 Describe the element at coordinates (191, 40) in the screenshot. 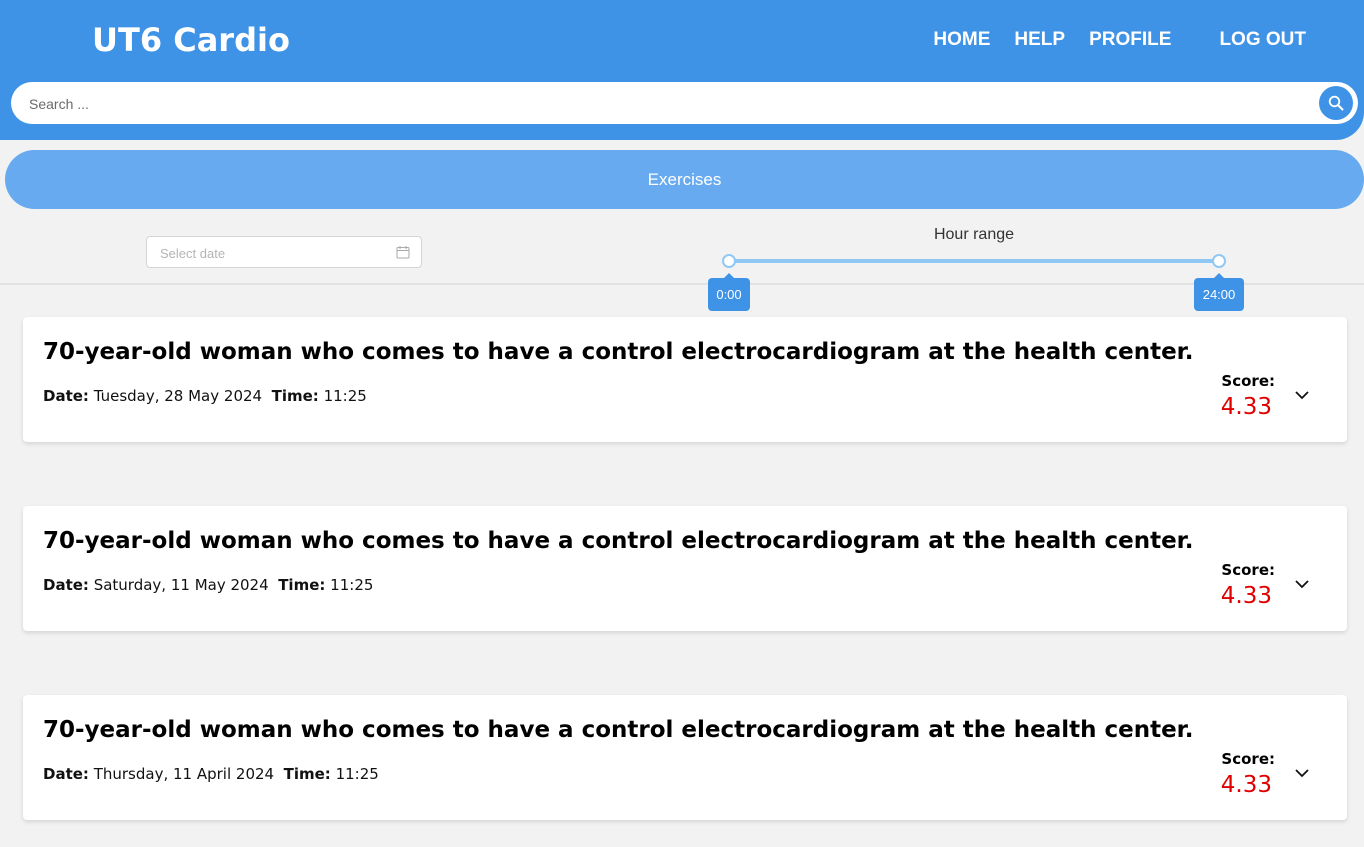

I see `app-title: UT6 Cardio` at that location.